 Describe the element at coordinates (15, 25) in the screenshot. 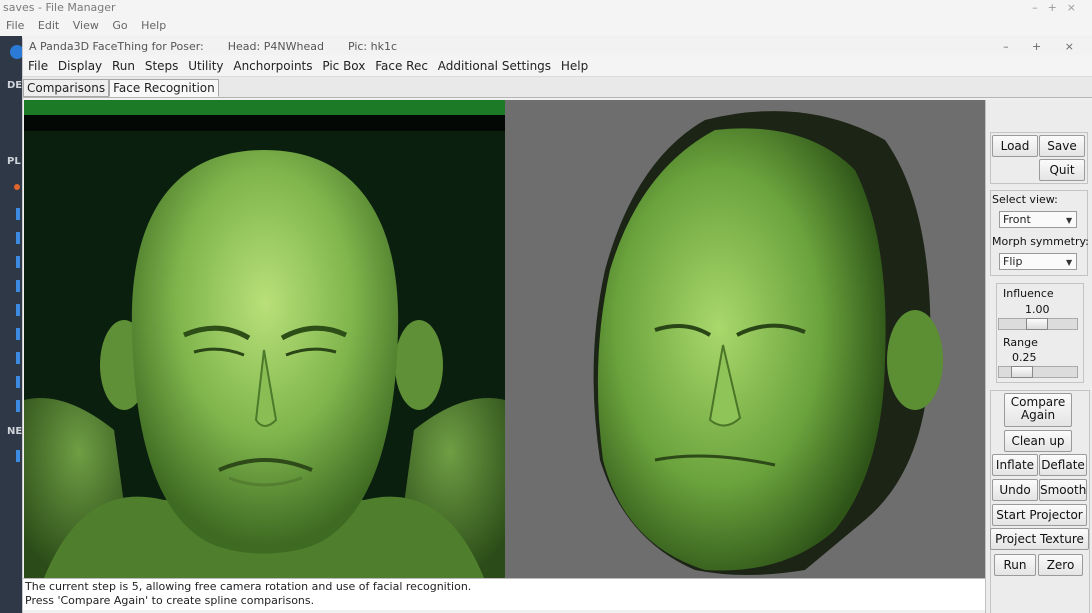

I see `fm-menu-file: File` at that location.